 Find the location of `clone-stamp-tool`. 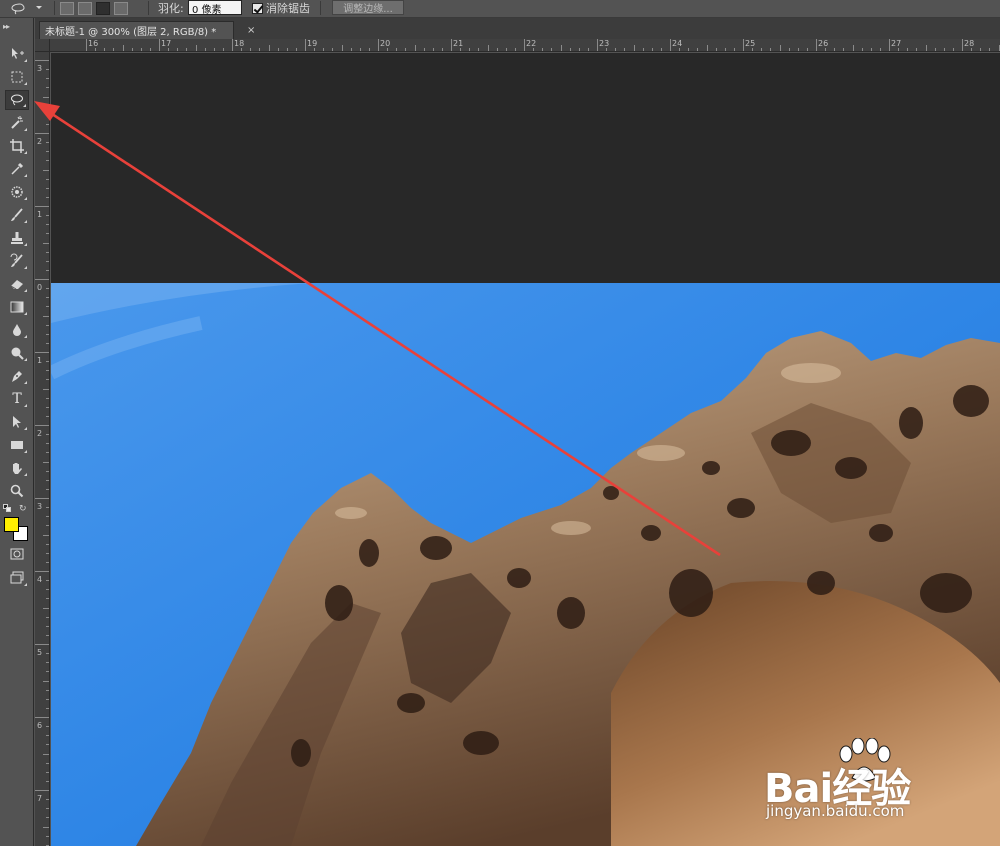

clone-stamp-tool is located at coordinates (17, 238).